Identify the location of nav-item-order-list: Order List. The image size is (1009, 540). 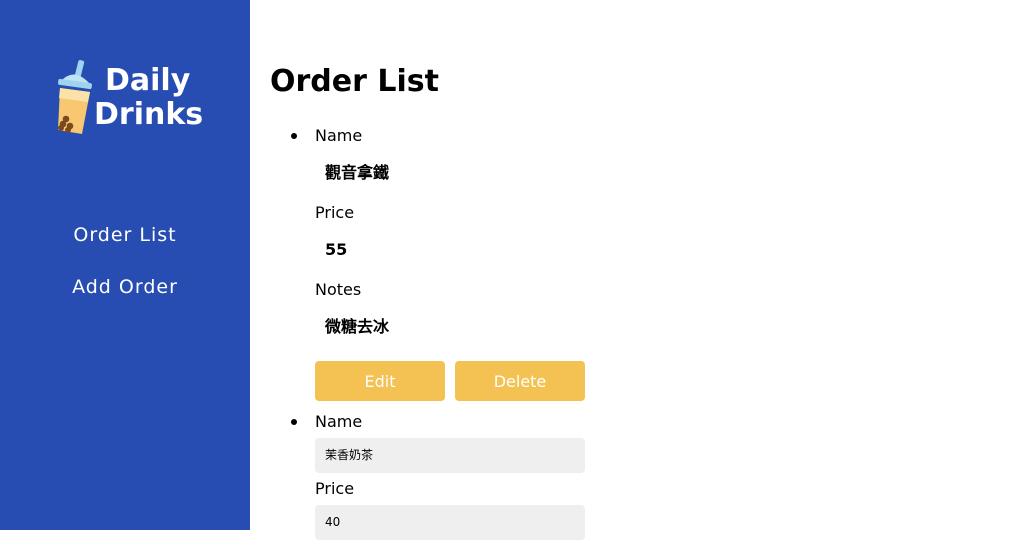
(125, 235).